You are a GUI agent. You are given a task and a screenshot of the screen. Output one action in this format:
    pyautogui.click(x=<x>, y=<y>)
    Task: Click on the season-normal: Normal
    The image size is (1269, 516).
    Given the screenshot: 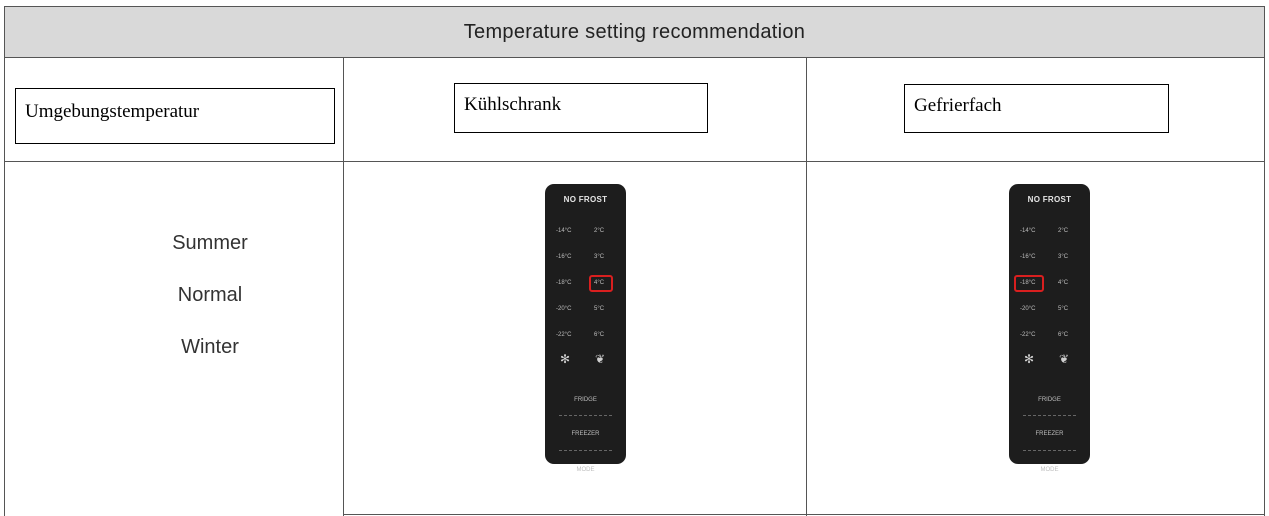 What is the action you would take?
    pyautogui.click(x=210, y=295)
    